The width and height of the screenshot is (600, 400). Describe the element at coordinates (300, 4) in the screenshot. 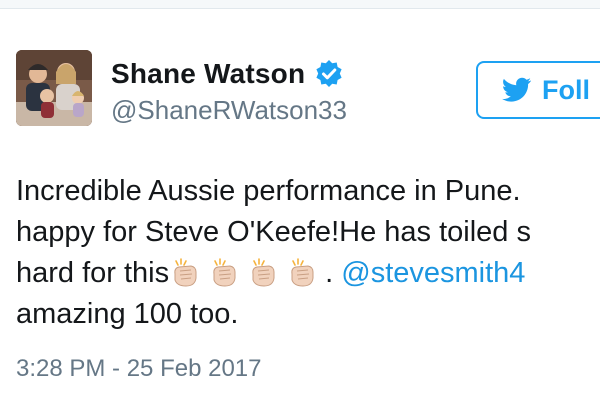

I see `timeline-divider` at that location.